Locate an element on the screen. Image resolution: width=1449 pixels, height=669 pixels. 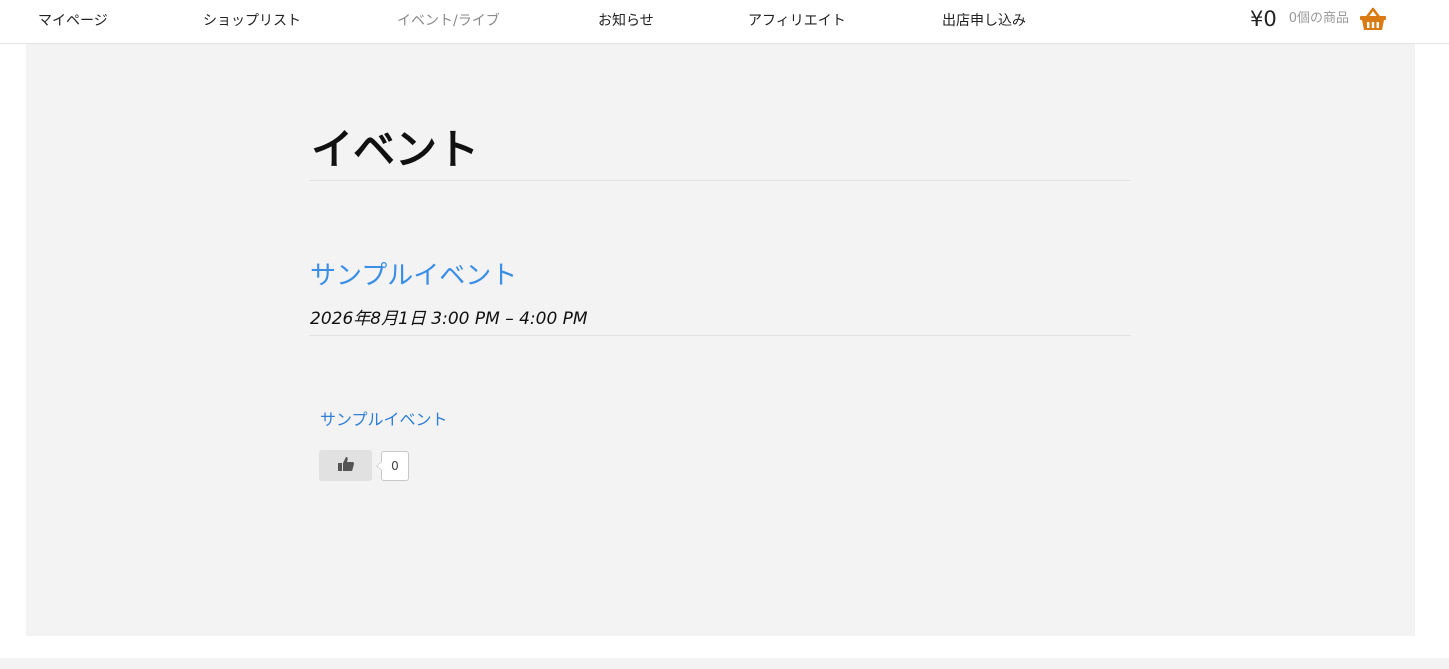
nav-item-news: お知らせ is located at coordinates (626, 21).